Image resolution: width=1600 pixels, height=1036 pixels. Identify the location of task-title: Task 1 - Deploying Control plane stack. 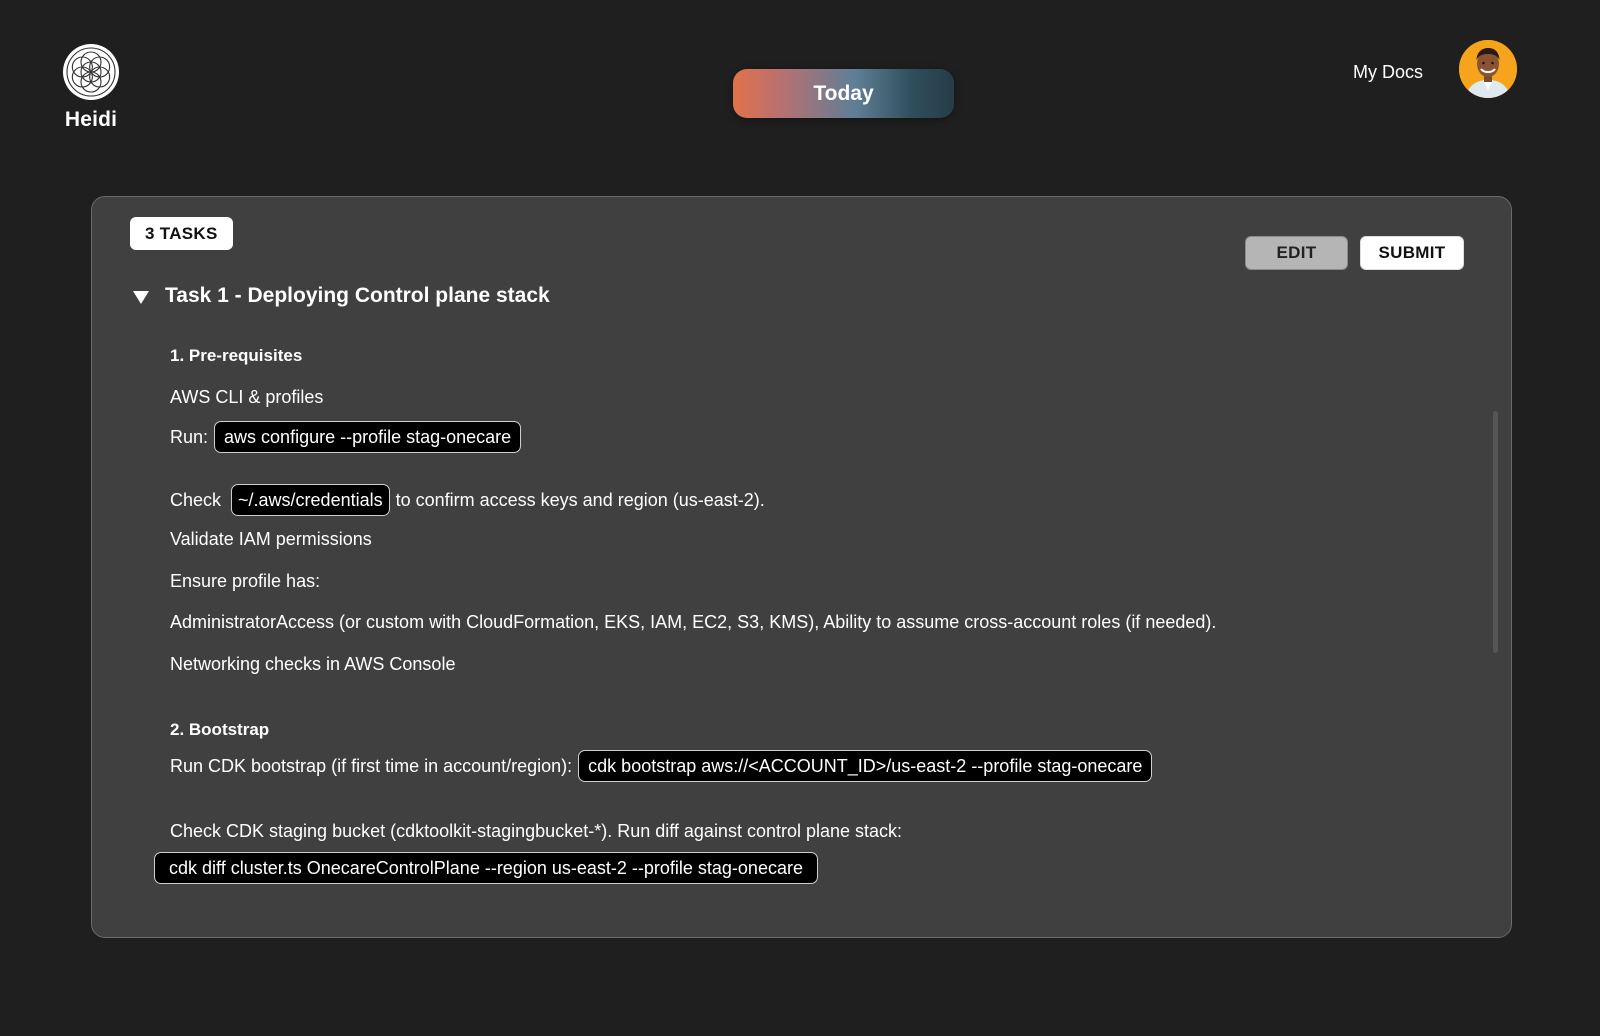
(357, 295).